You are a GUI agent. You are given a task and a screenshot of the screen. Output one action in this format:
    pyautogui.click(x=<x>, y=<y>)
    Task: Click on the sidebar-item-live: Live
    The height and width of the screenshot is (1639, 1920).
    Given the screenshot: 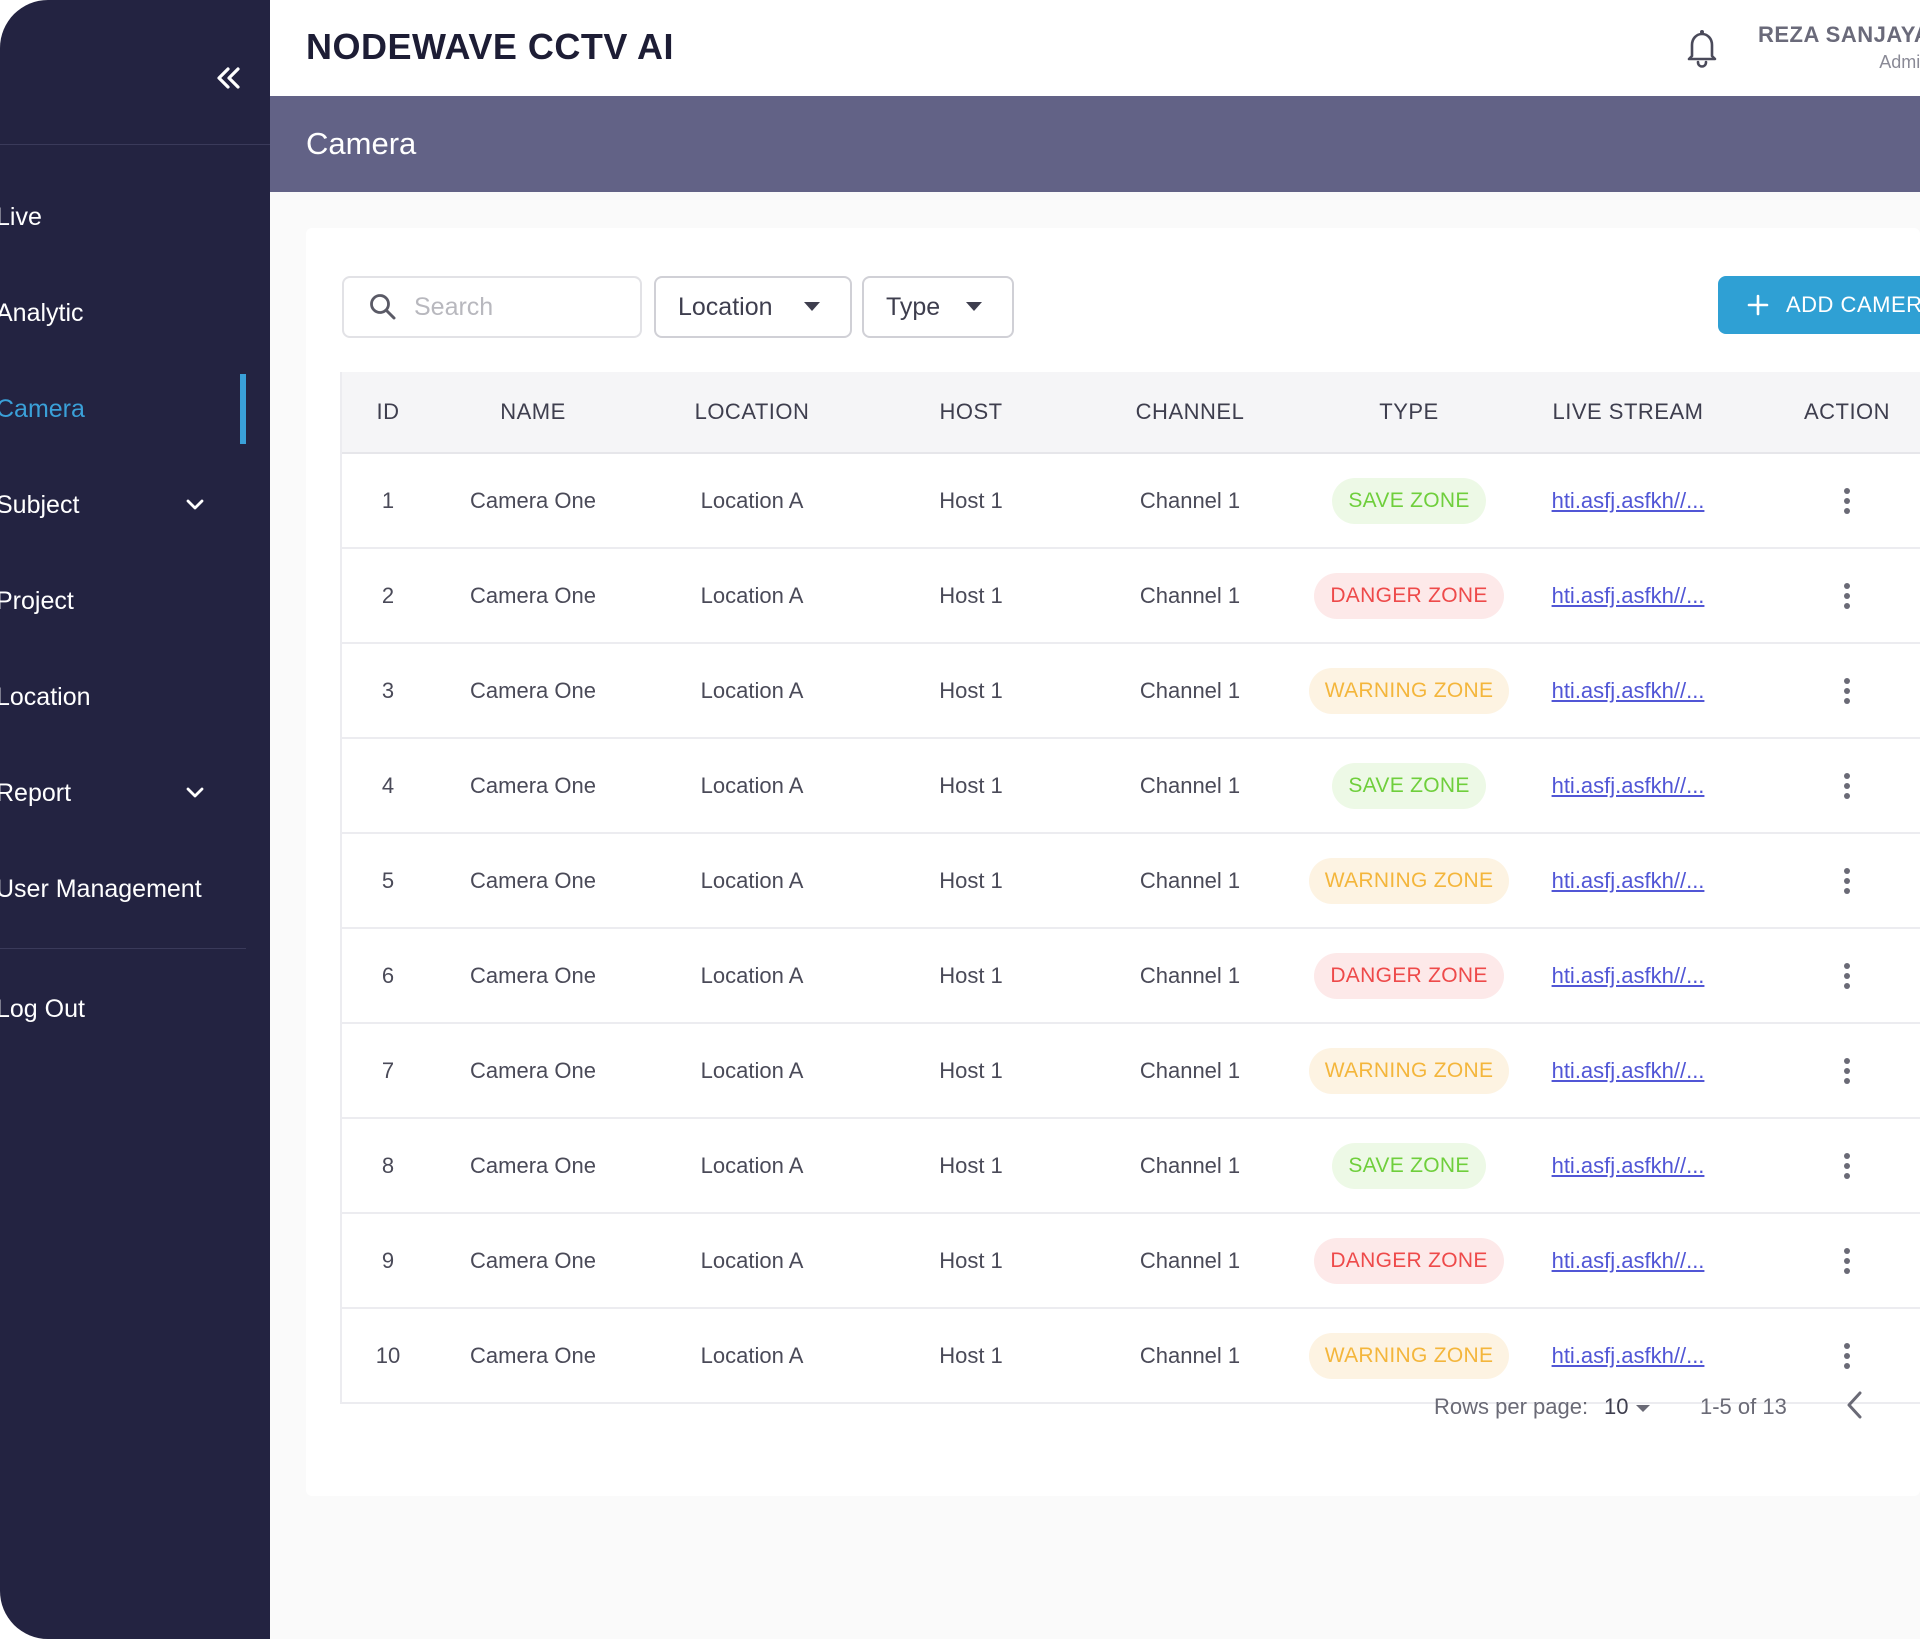 What is the action you would take?
    pyautogui.click(x=123, y=217)
    